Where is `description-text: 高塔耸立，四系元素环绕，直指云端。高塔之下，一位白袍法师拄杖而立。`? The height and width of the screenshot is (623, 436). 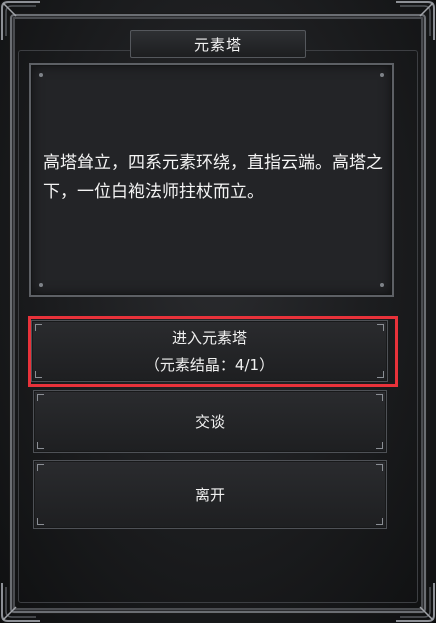
description-text: 高塔耸立，四系元素环绕，直指云端。高塔之下，一位白袍法师拄杖而立。 is located at coordinates (213, 177).